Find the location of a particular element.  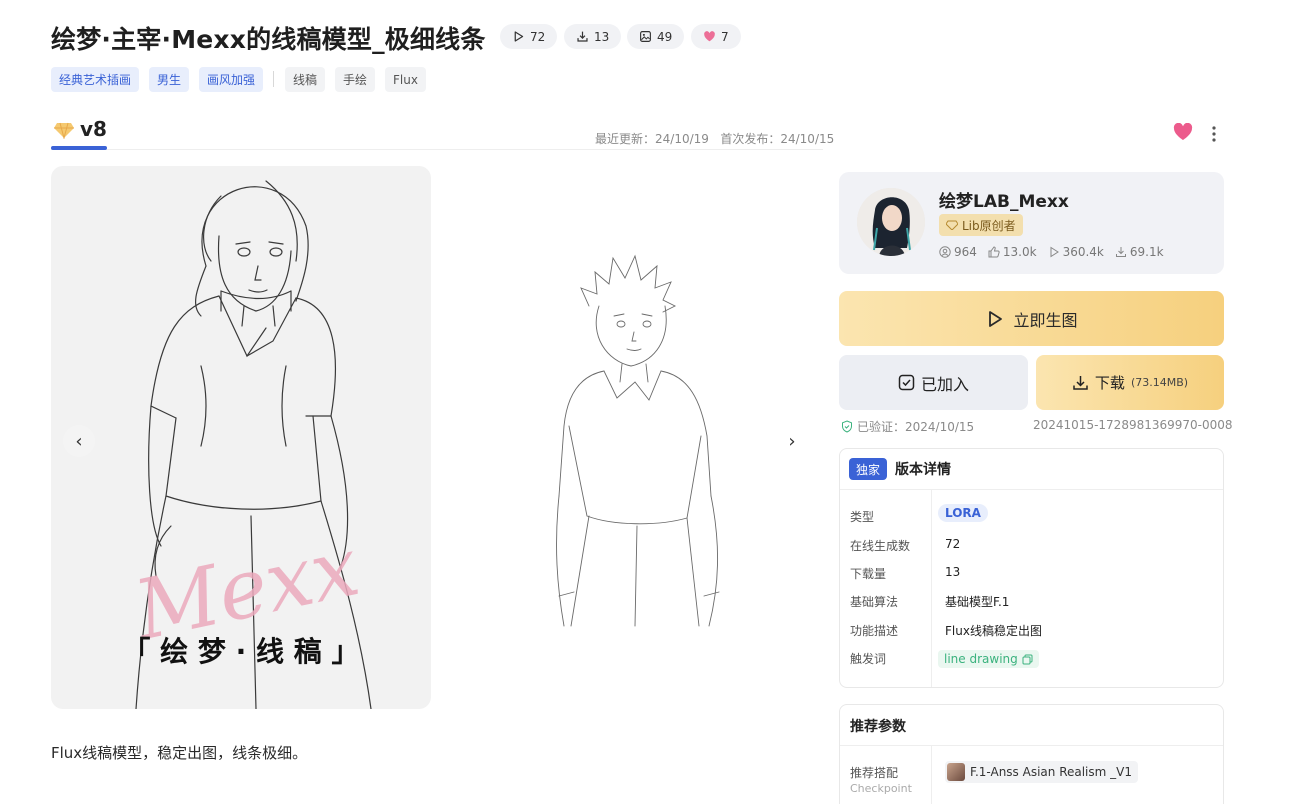

runs-stat: 360.4k is located at coordinates (1076, 252).